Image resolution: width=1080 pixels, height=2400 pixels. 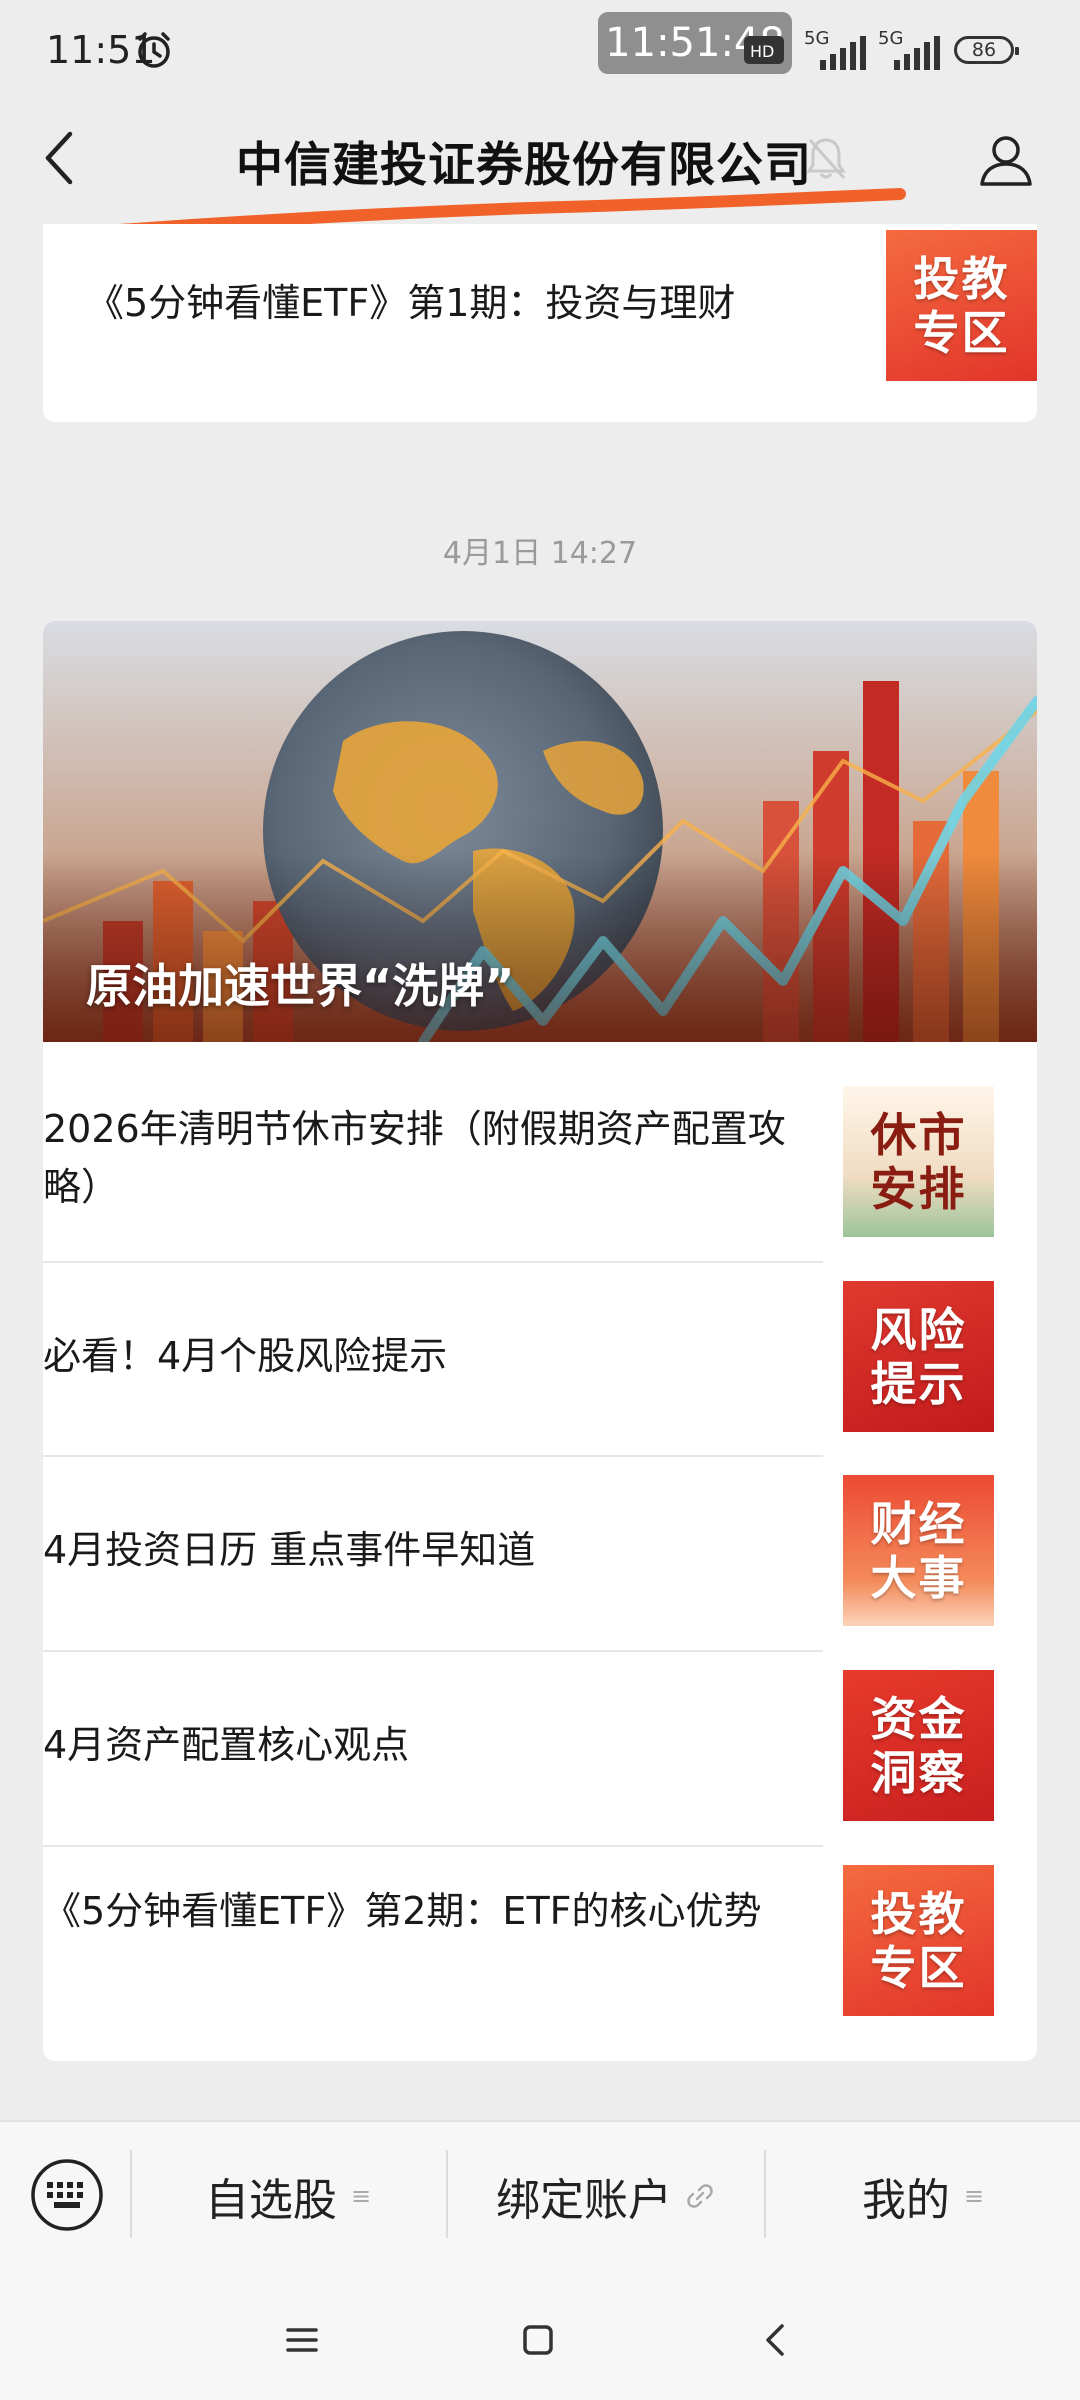 I want to click on back-button, so click(x=60, y=158).